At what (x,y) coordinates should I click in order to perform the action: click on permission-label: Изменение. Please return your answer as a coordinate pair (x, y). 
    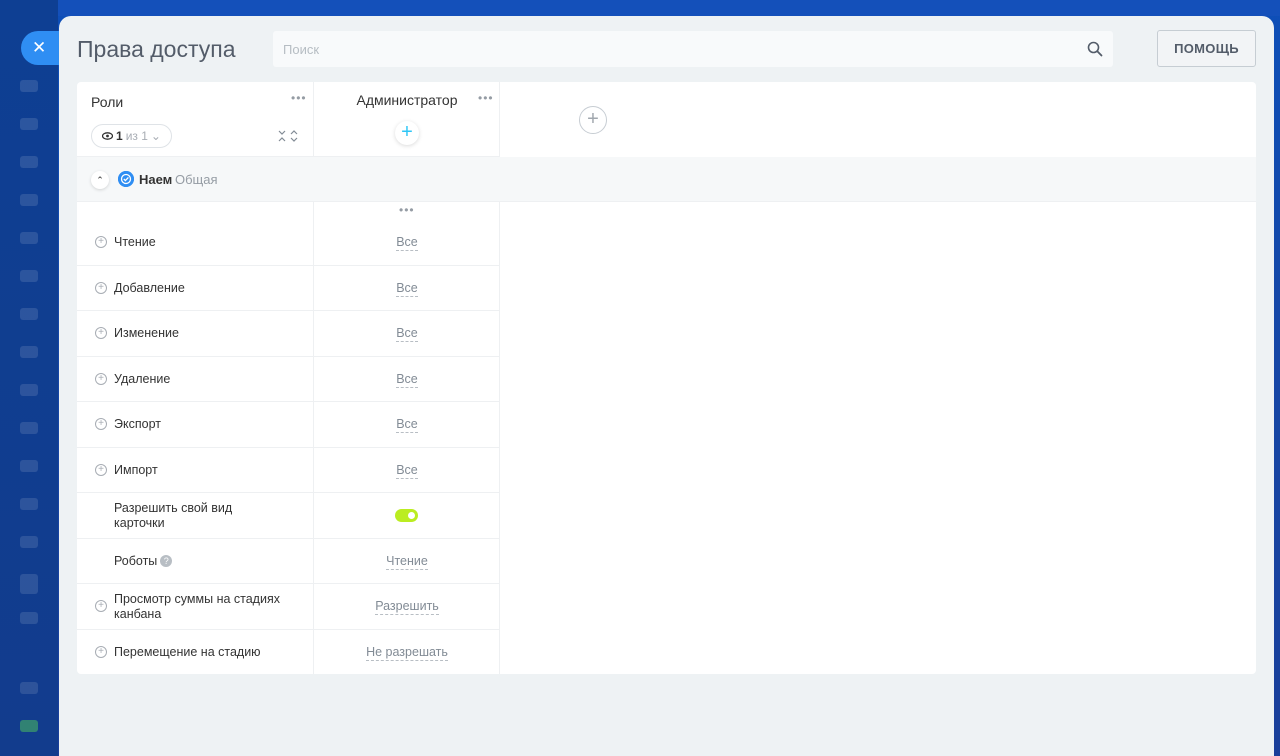
    Looking at the image, I should click on (146, 333).